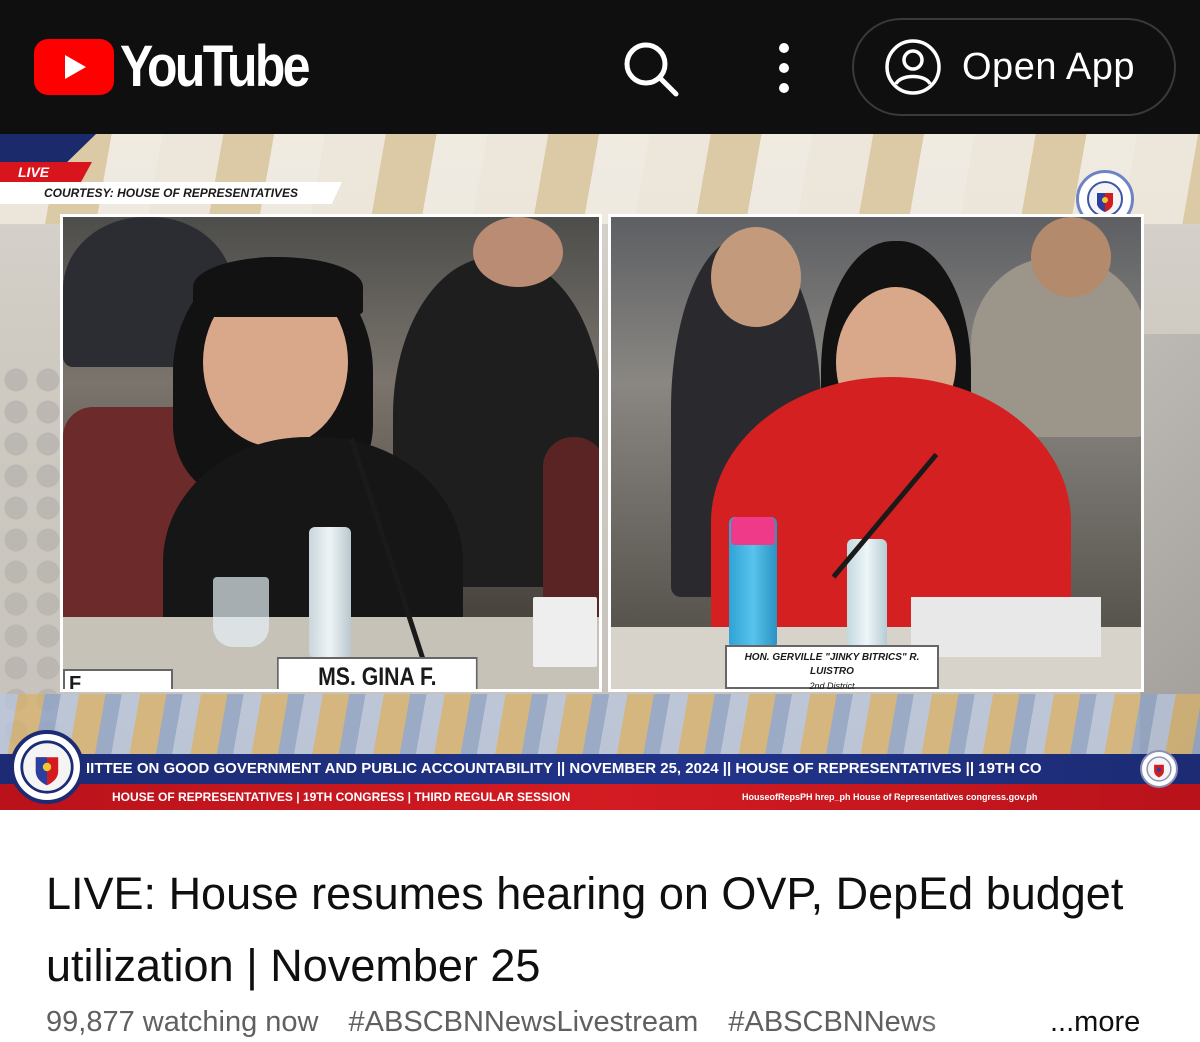 The width and height of the screenshot is (1200, 1042). What do you see at coordinates (1095, 1022) in the screenshot?
I see `more-description-button: ...more` at bounding box center [1095, 1022].